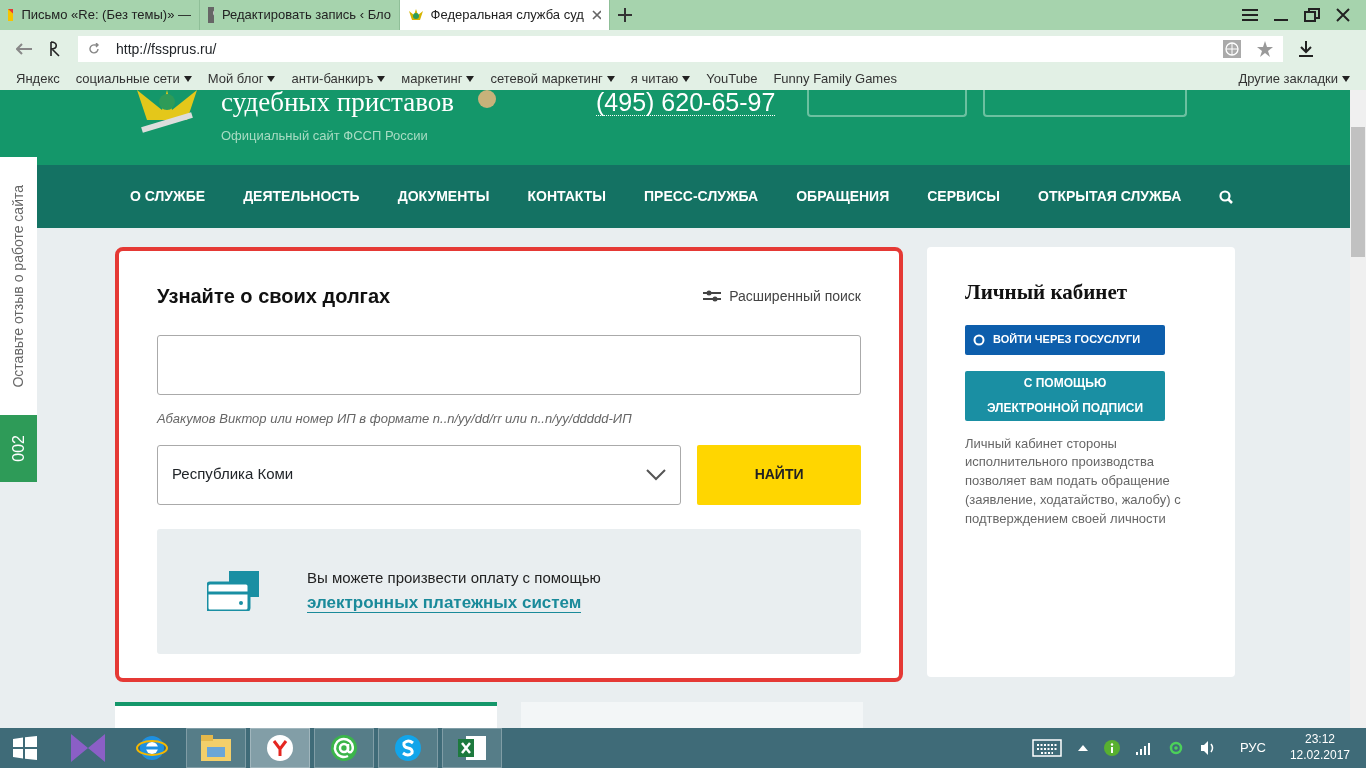 The height and width of the screenshot is (768, 1366). Describe the element at coordinates (686, 103) in the screenshot. I see `phone-link: (495) 620-65-97` at that location.